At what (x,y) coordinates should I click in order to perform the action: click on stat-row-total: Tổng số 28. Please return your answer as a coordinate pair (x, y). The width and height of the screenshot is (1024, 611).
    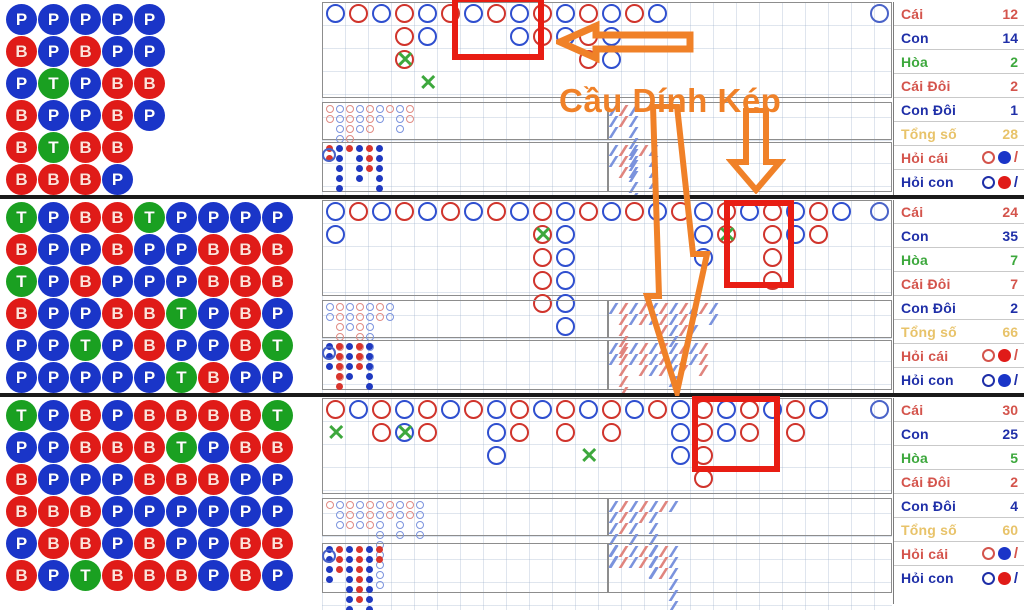
    Looking at the image, I should click on (959, 134).